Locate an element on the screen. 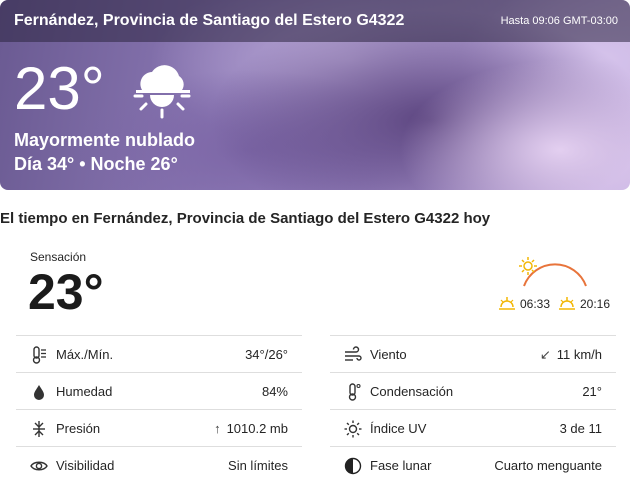  thermometer-icon is located at coordinates (39, 355).